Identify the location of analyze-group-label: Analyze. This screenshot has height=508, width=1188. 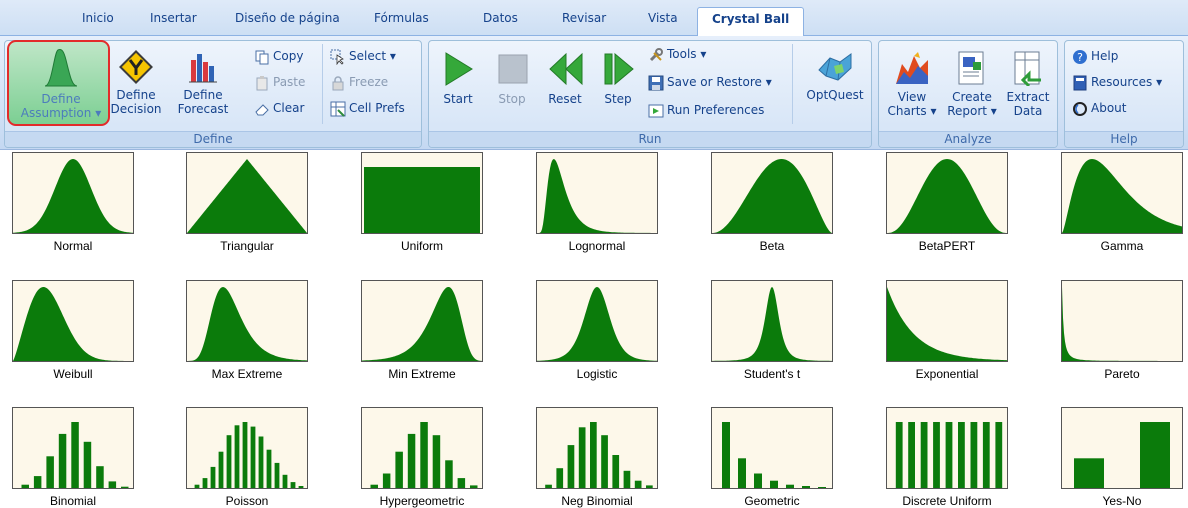
(968, 139).